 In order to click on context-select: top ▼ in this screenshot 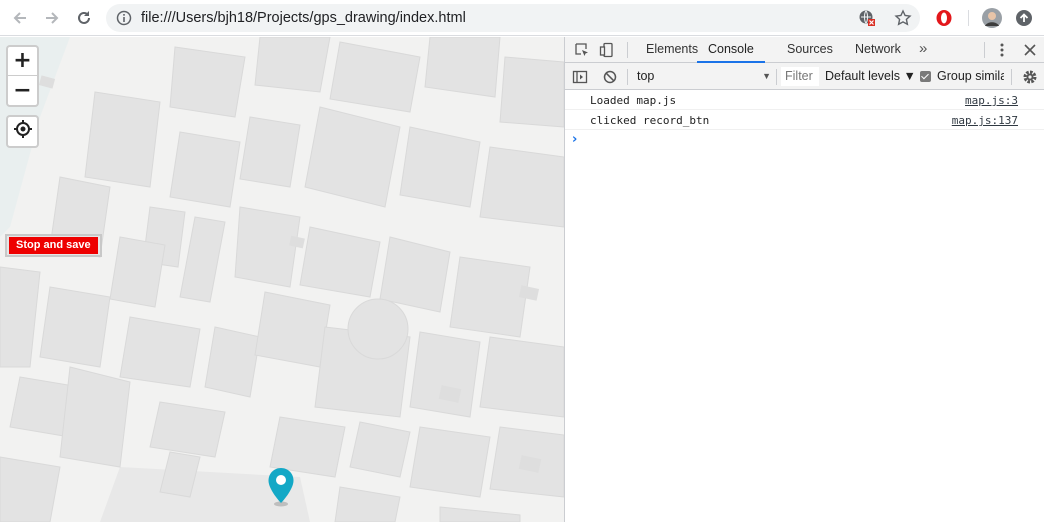, I will do `click(704, 76)`.